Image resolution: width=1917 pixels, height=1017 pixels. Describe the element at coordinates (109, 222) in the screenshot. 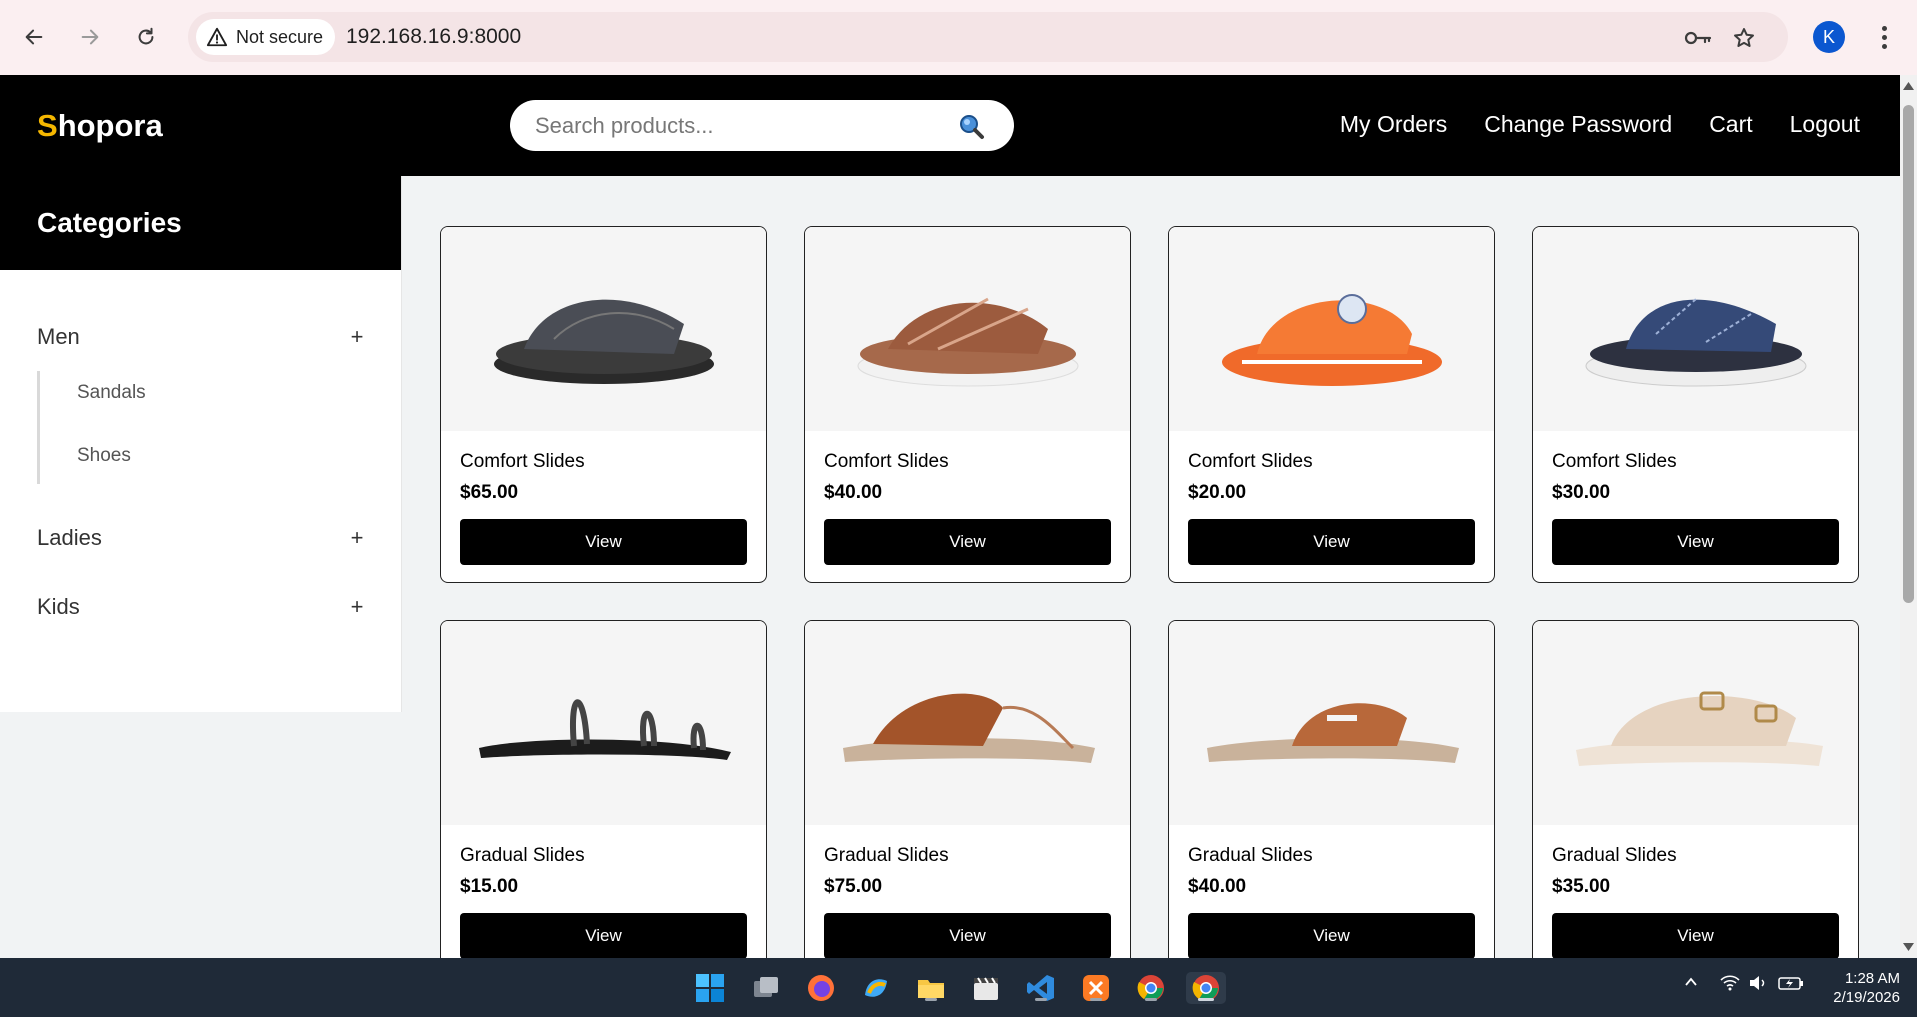

I see `sidebar-title: Categories` at that location.